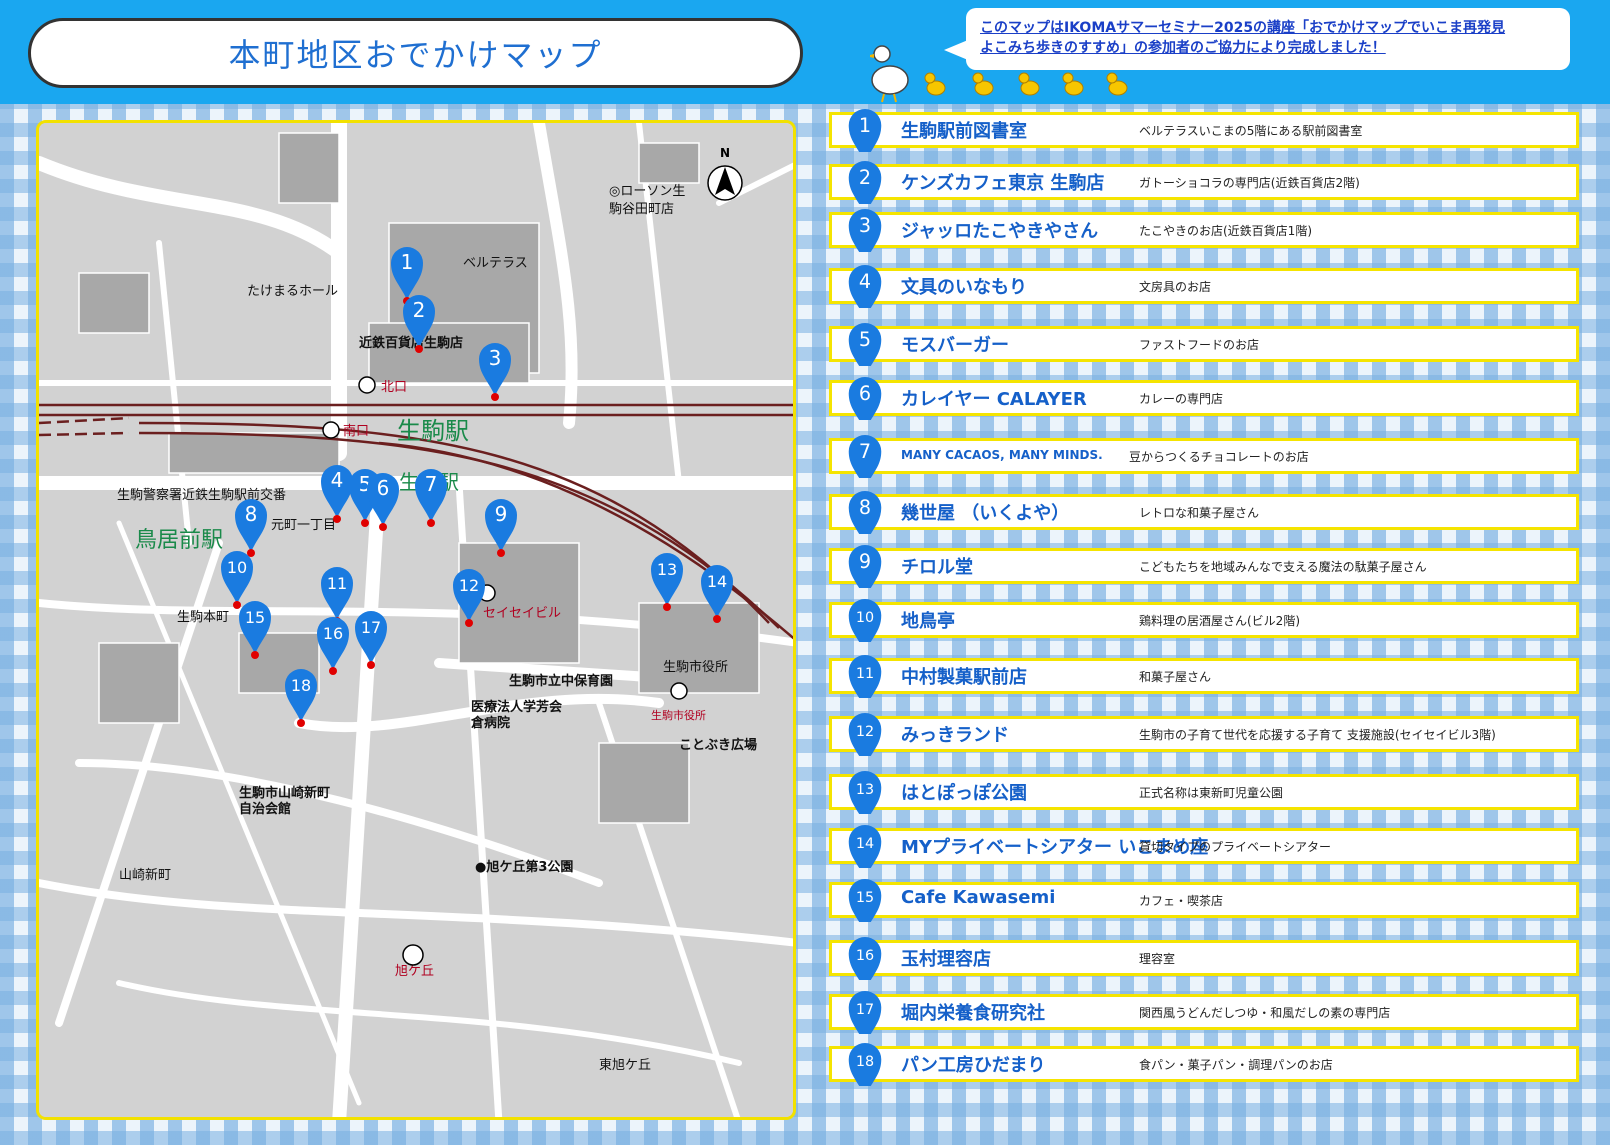 The height and width of the screenshot is (1145, 1610). I want to click on spot-description: 豆からつくるチョコレートのお店, so click(1219, 457).